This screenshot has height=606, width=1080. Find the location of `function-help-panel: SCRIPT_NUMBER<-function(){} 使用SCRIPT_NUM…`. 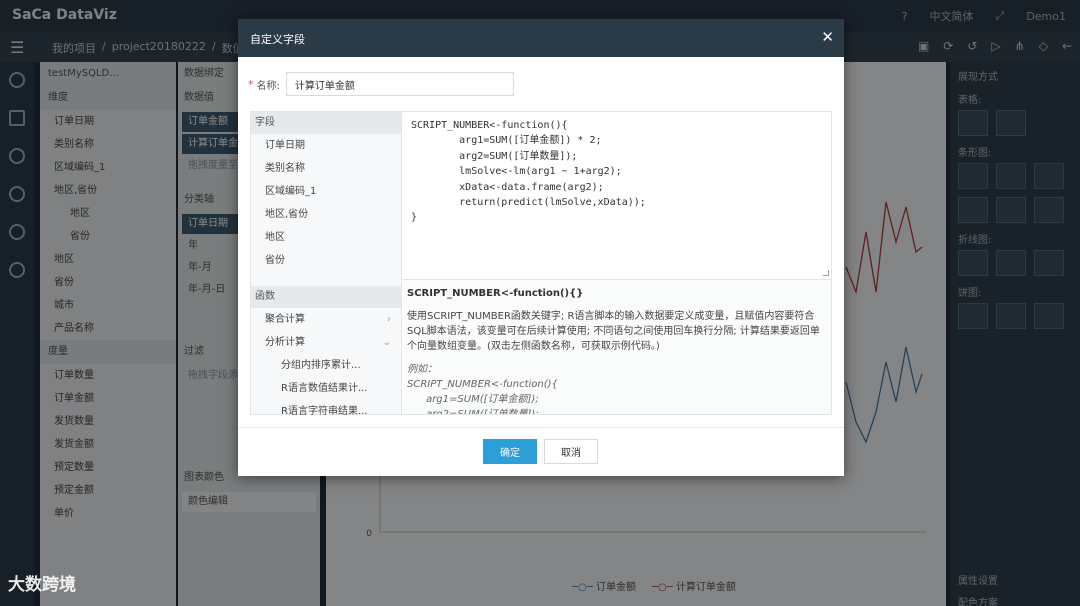

function-help-panel: SCRIPT_NUMBER<-function(){} 使用SCRIPT_NUM… is located at coordinates (617, 346).